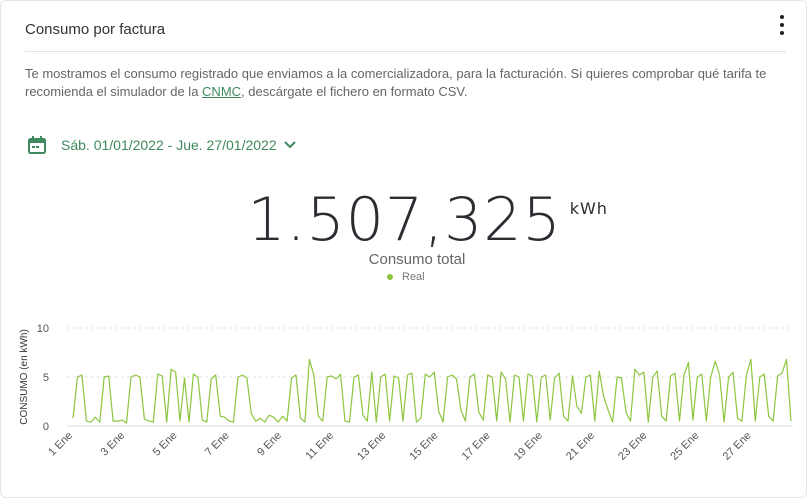 This screenshot has height=499, width=807. I want to click on x-tick-label: 7 Ene, so click(217, 444).